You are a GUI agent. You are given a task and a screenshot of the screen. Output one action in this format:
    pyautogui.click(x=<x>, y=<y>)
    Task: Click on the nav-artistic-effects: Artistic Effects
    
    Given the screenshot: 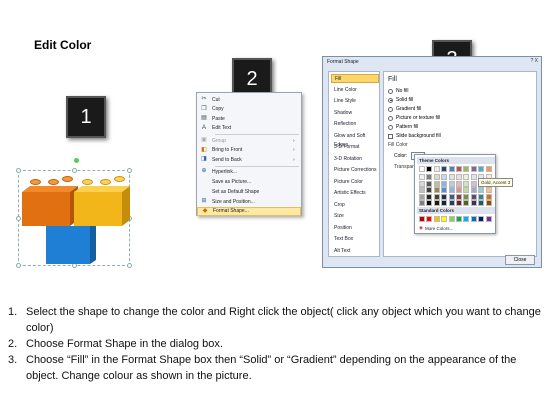 What is the action you would take?
    pyautogui.click(x=355, y=193)
    